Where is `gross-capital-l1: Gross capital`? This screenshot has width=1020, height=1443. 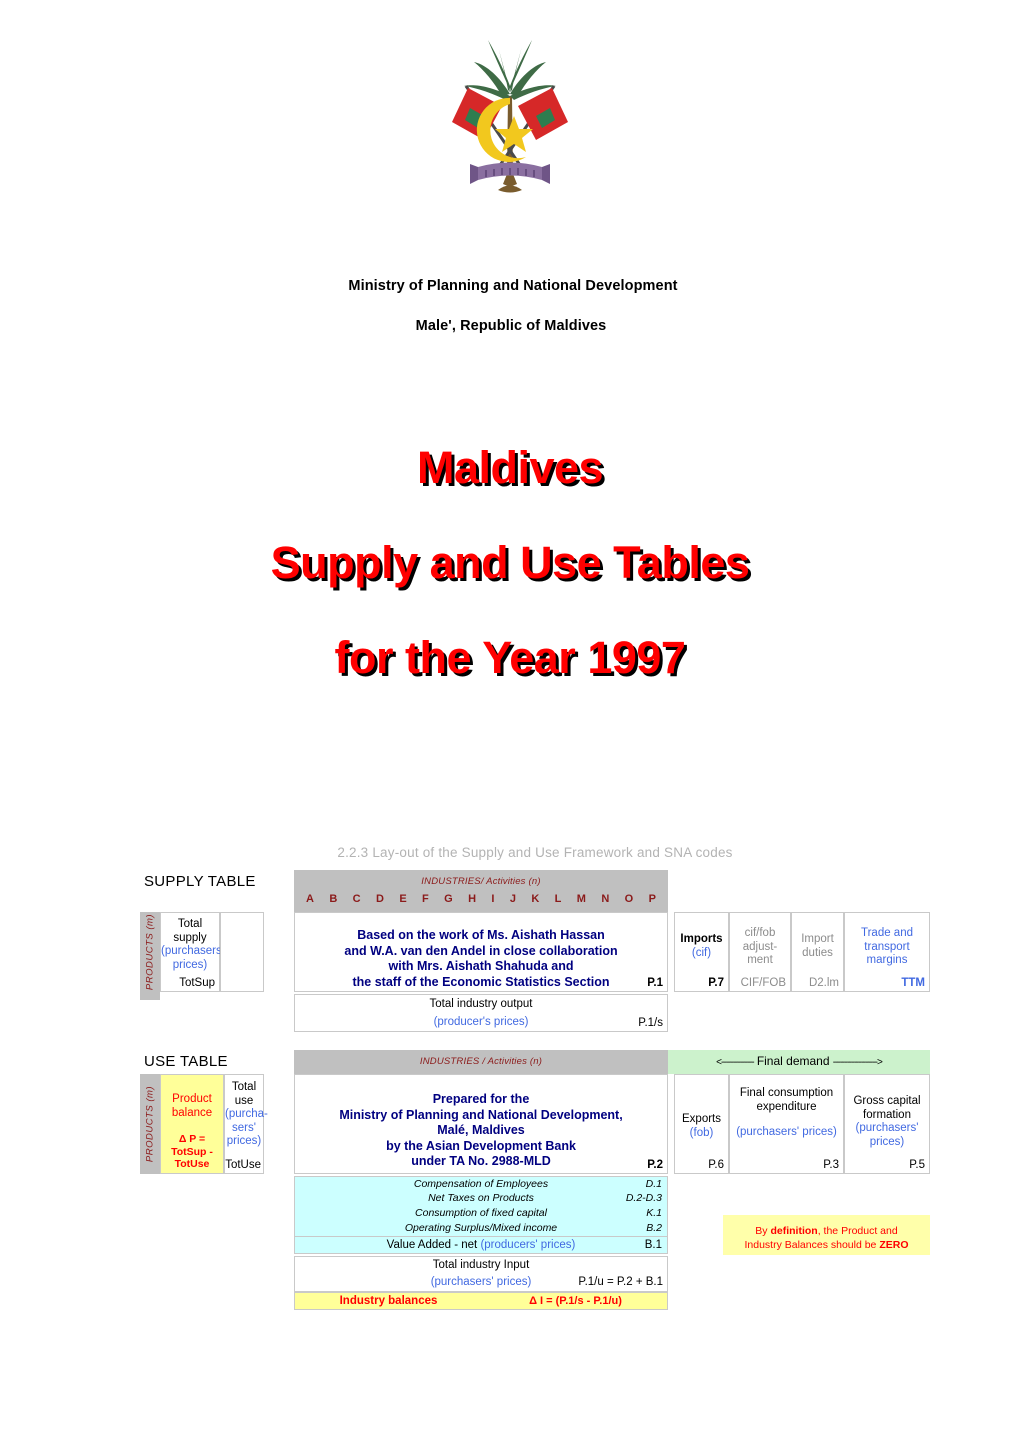 gross-capital-l1: Gross capital is located at coordinates (887, 1101).